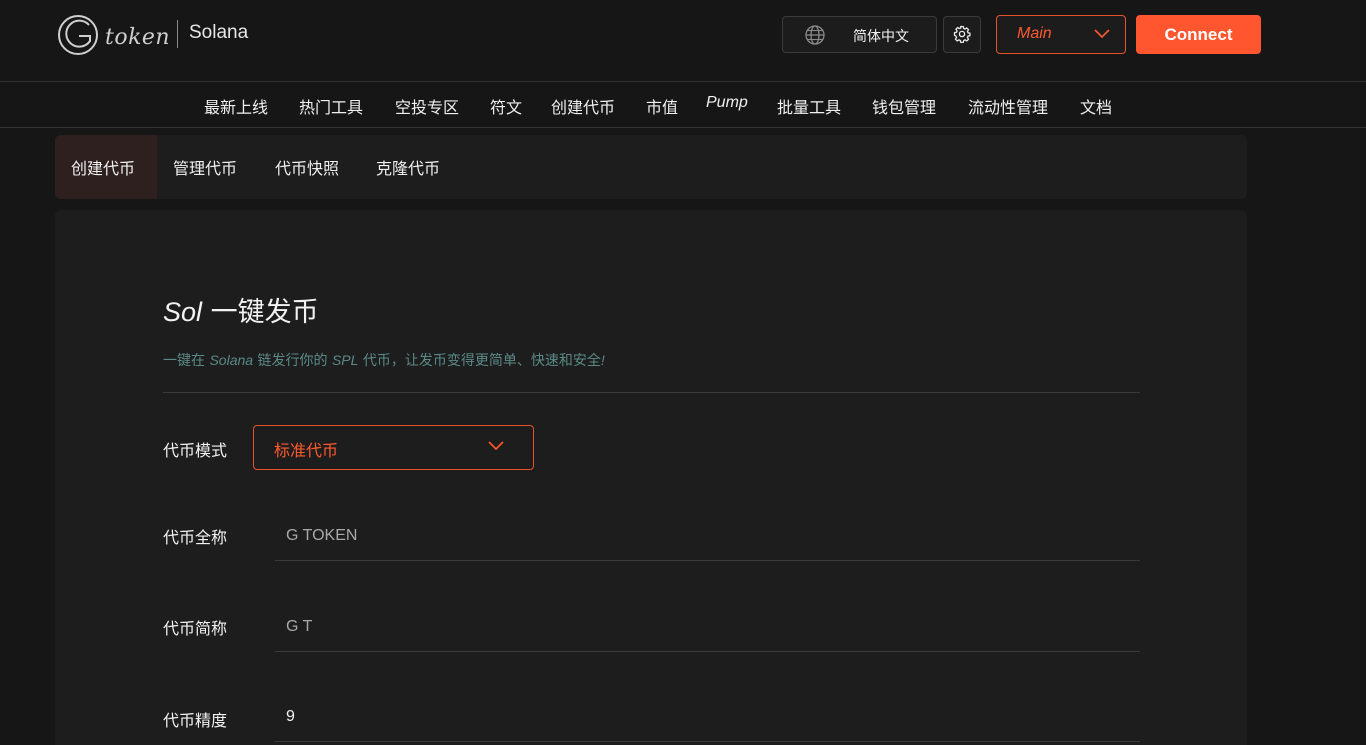 The height and width of the screenshot is (745, 1366). Describe the element at coordinates (1034, 33) in the screenshot. I see `network-label: Main` at that location.